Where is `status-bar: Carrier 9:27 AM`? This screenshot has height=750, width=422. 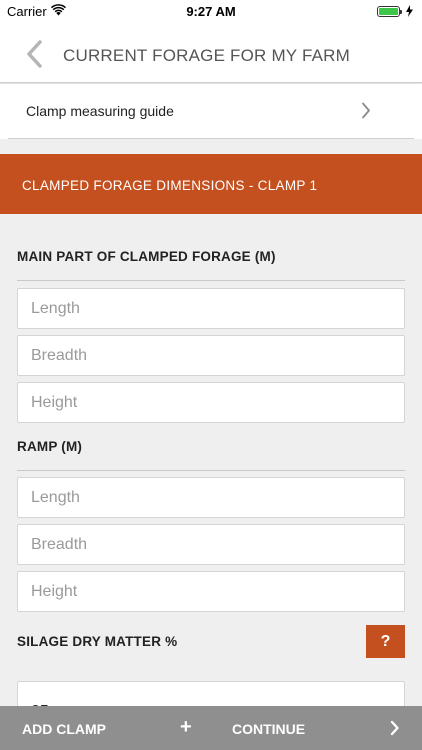 status-bar: Carrier 9:27 AM is located at coordinates (211, 12).